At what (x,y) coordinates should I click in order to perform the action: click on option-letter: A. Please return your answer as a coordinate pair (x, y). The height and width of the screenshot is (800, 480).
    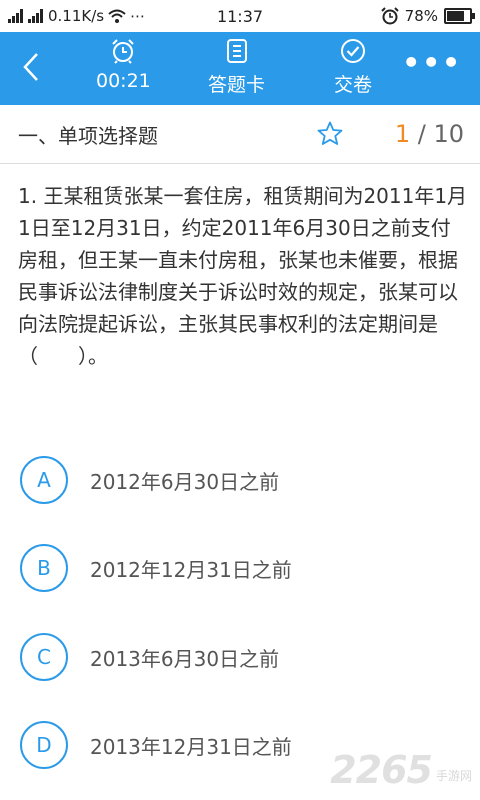
    Looking at the image, I should click on (44, 480).